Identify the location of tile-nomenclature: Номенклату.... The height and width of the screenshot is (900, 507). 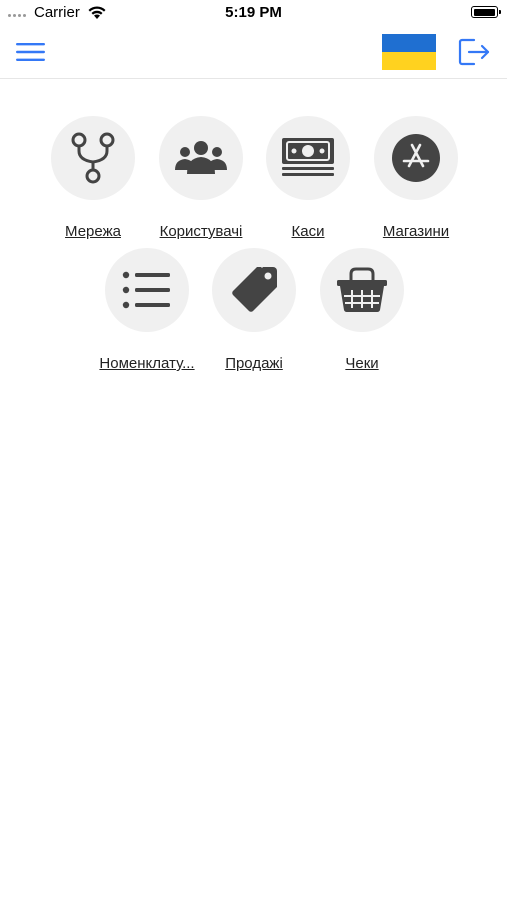
(147, 313).